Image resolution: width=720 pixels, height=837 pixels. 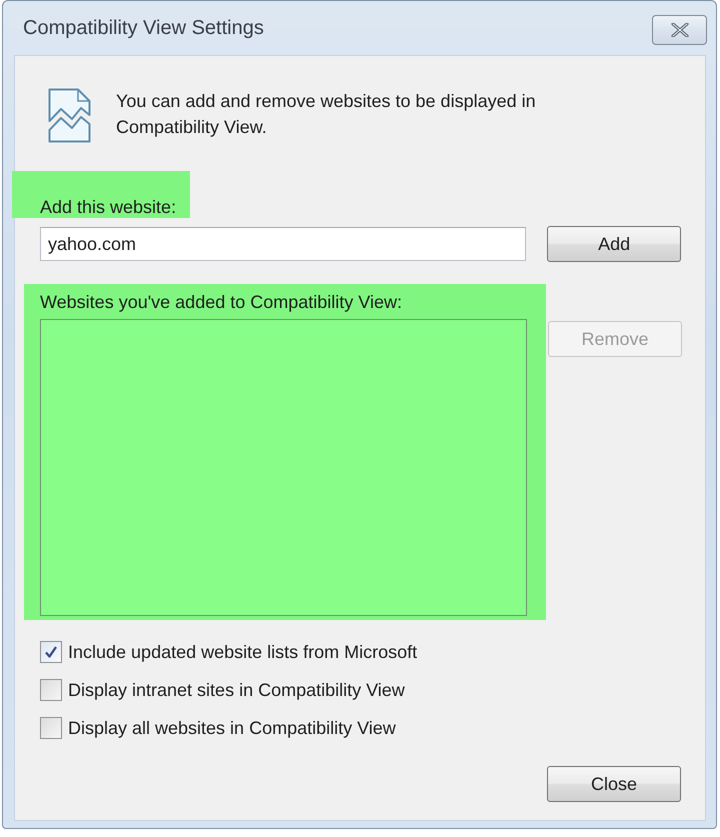 I want to click on add-button: Add, so click(x=614, y=244).